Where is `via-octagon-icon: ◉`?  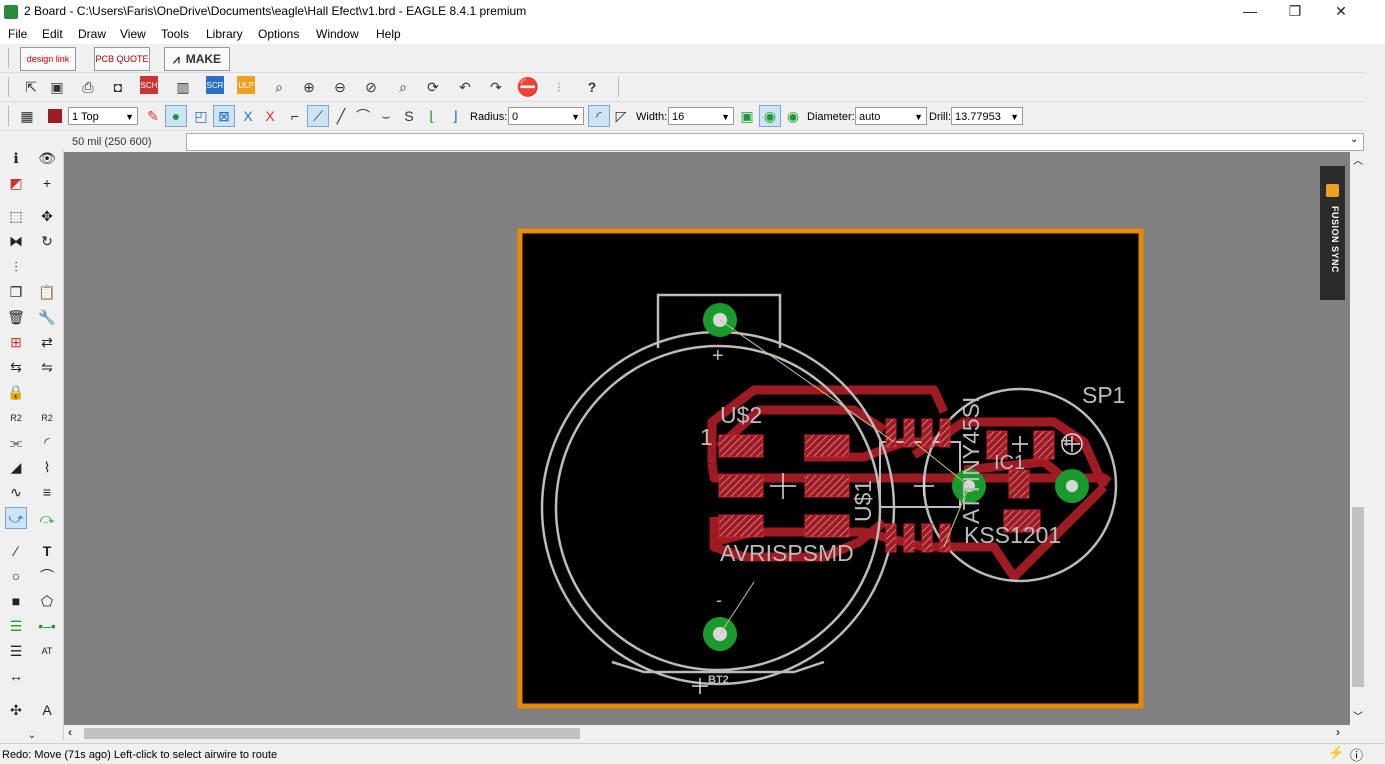 via-octagon-icon: ◉ is located at coordinates (793, 116).